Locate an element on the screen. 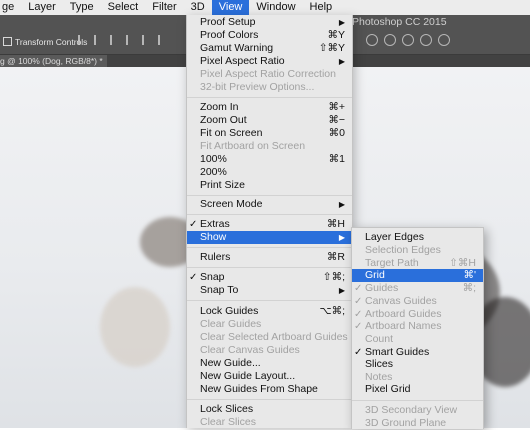 The width and height of the screenshot is (530, 430). menu-item-label: Clear Canvas Guides is located at coordinates (250, 350).